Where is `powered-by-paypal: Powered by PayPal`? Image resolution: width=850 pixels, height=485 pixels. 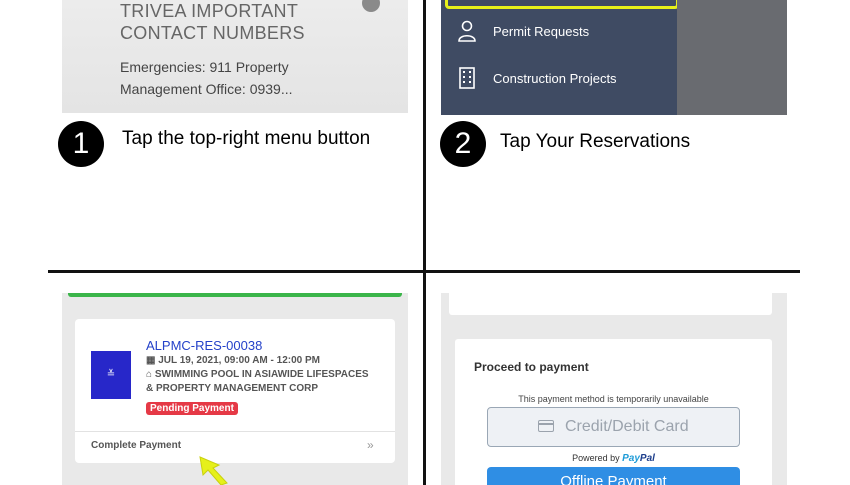
powered-by-paypal: Powered by PayPal is located at coordinates (613, 458).